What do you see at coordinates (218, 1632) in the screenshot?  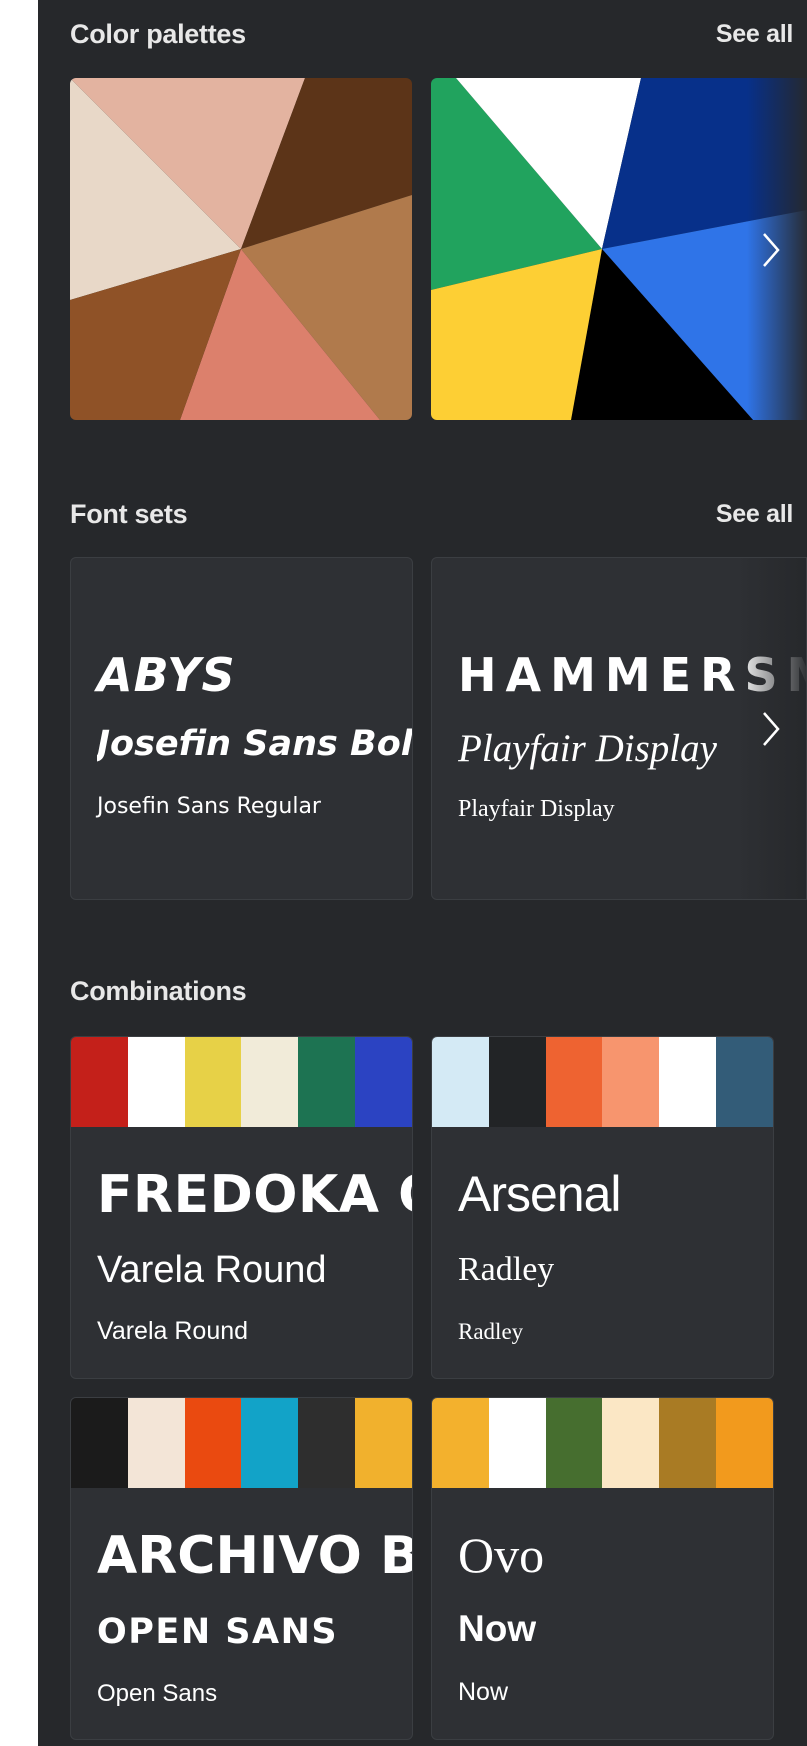 I see `combination-heading: OPEN SANS` at bounding box center [218, 1632].